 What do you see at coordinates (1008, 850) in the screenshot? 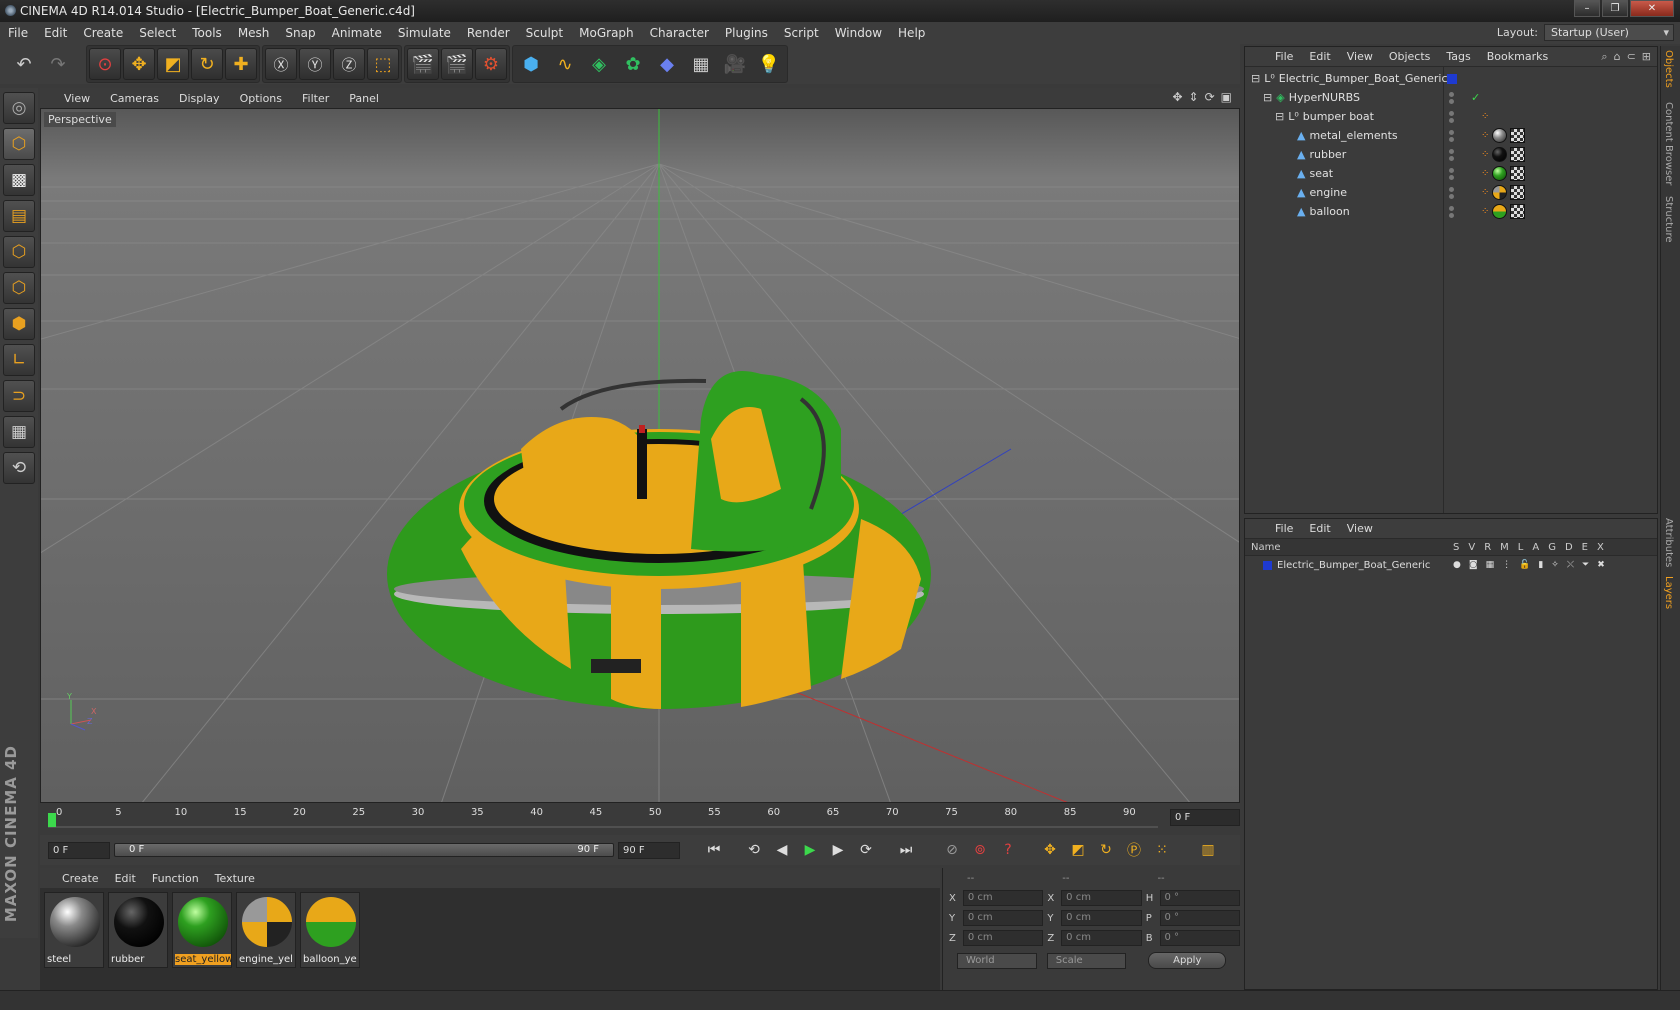
I see `keyframe-selection-icon: ?` at bounding box center [1008, 850].